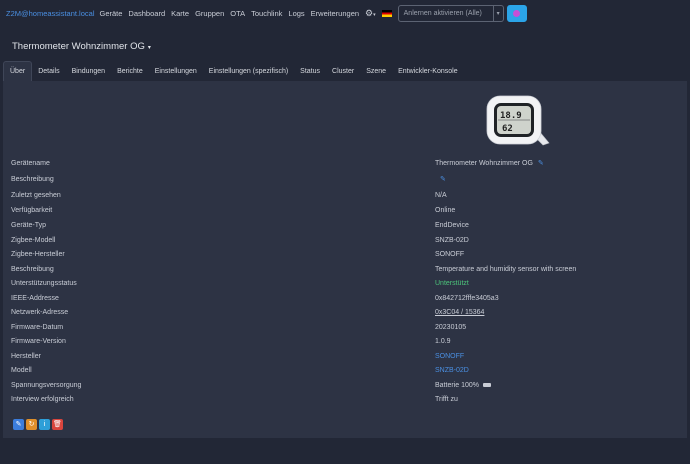 Image resolution: width=690 pixels, height=464 pixels. I want to click on field-value: Online, so click(445, 210).